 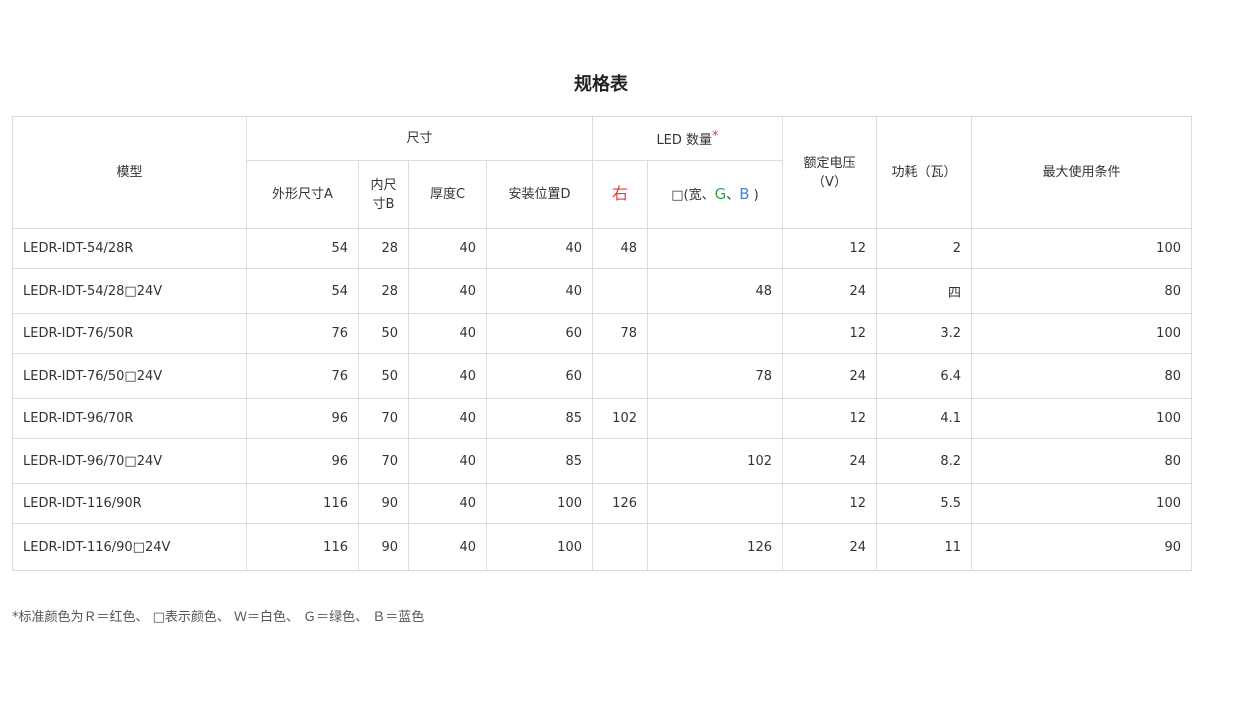 I want to click on asterisk-mark: *, so click(x=715, y=136).